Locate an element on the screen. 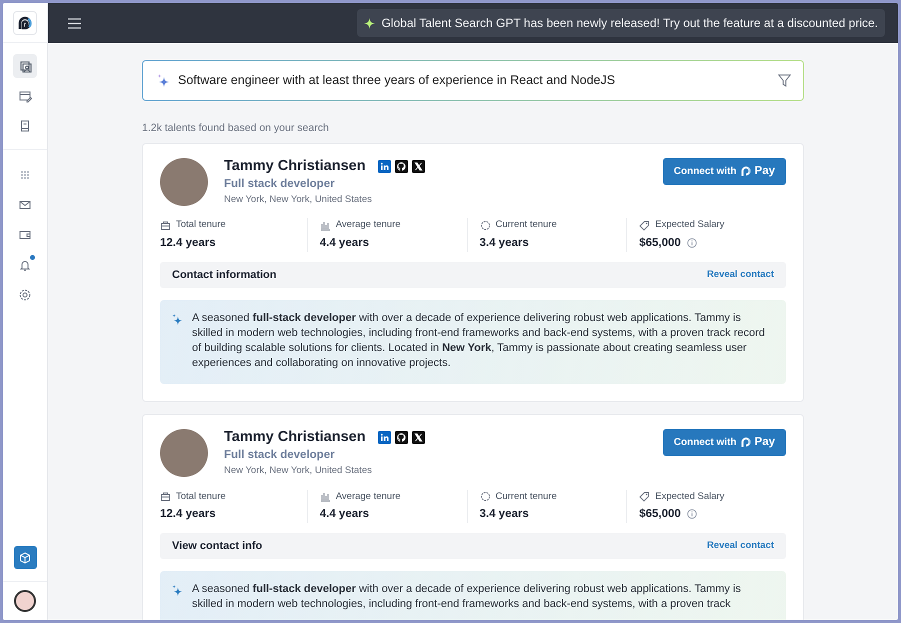 This screenshot has width=901, height=623. people-icon is located at coordinates (25, 66).